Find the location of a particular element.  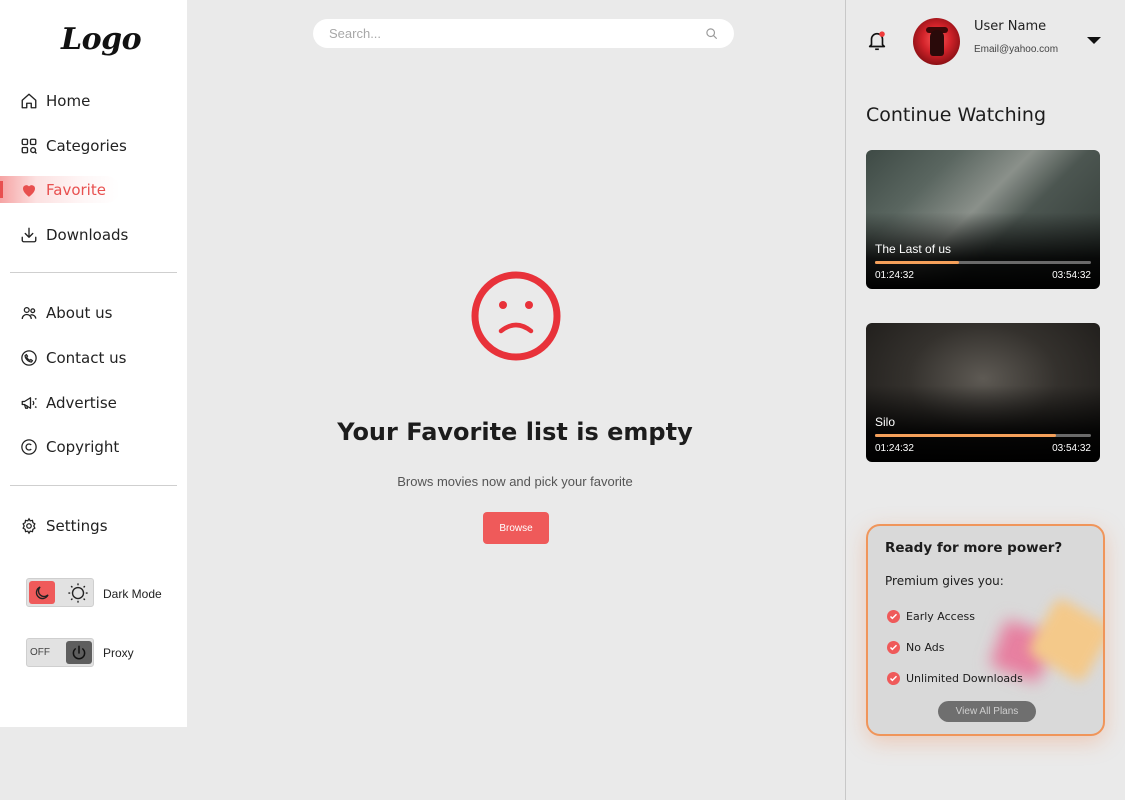

power-icon is located at coordinates (79, 652).